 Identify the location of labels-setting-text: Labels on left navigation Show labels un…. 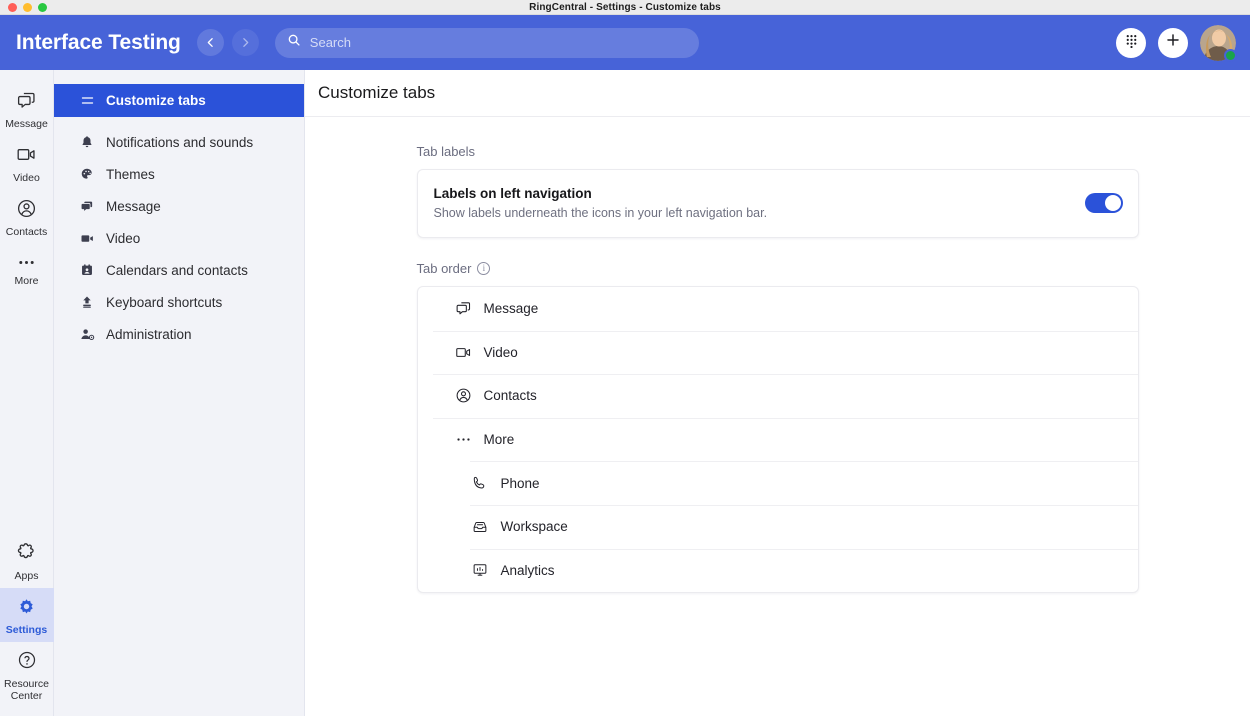
(759, 203).